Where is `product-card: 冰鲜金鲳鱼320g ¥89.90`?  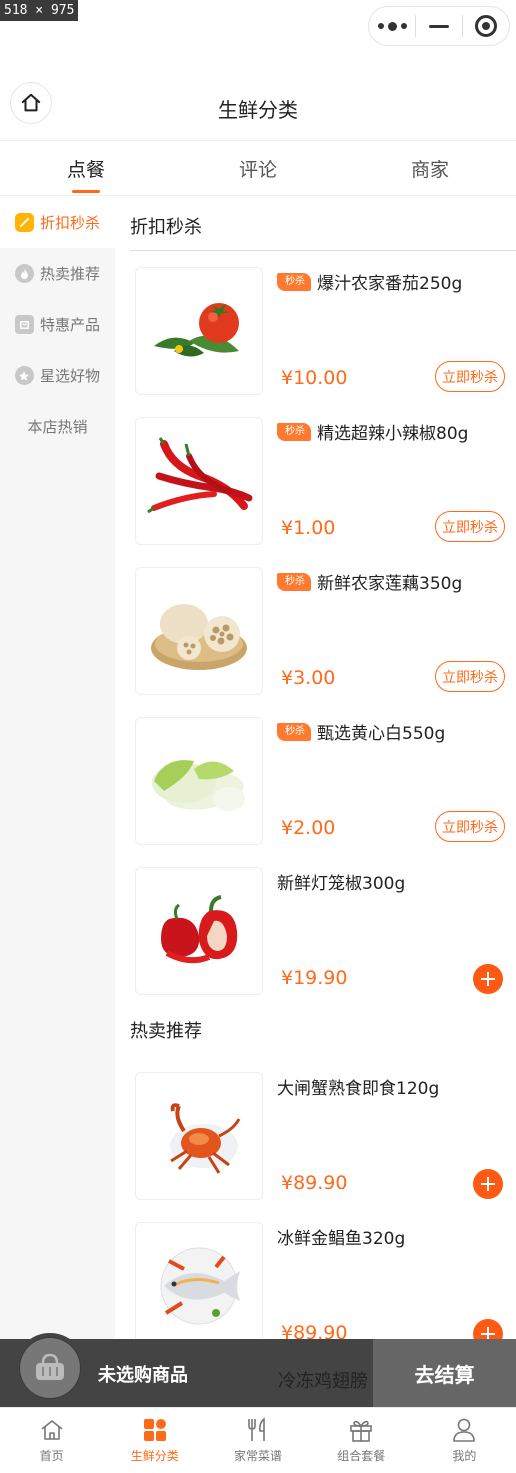 product-card: 冰鲜金鲳鱼320g ¥89.90 is located at coordinates (321, 1286).